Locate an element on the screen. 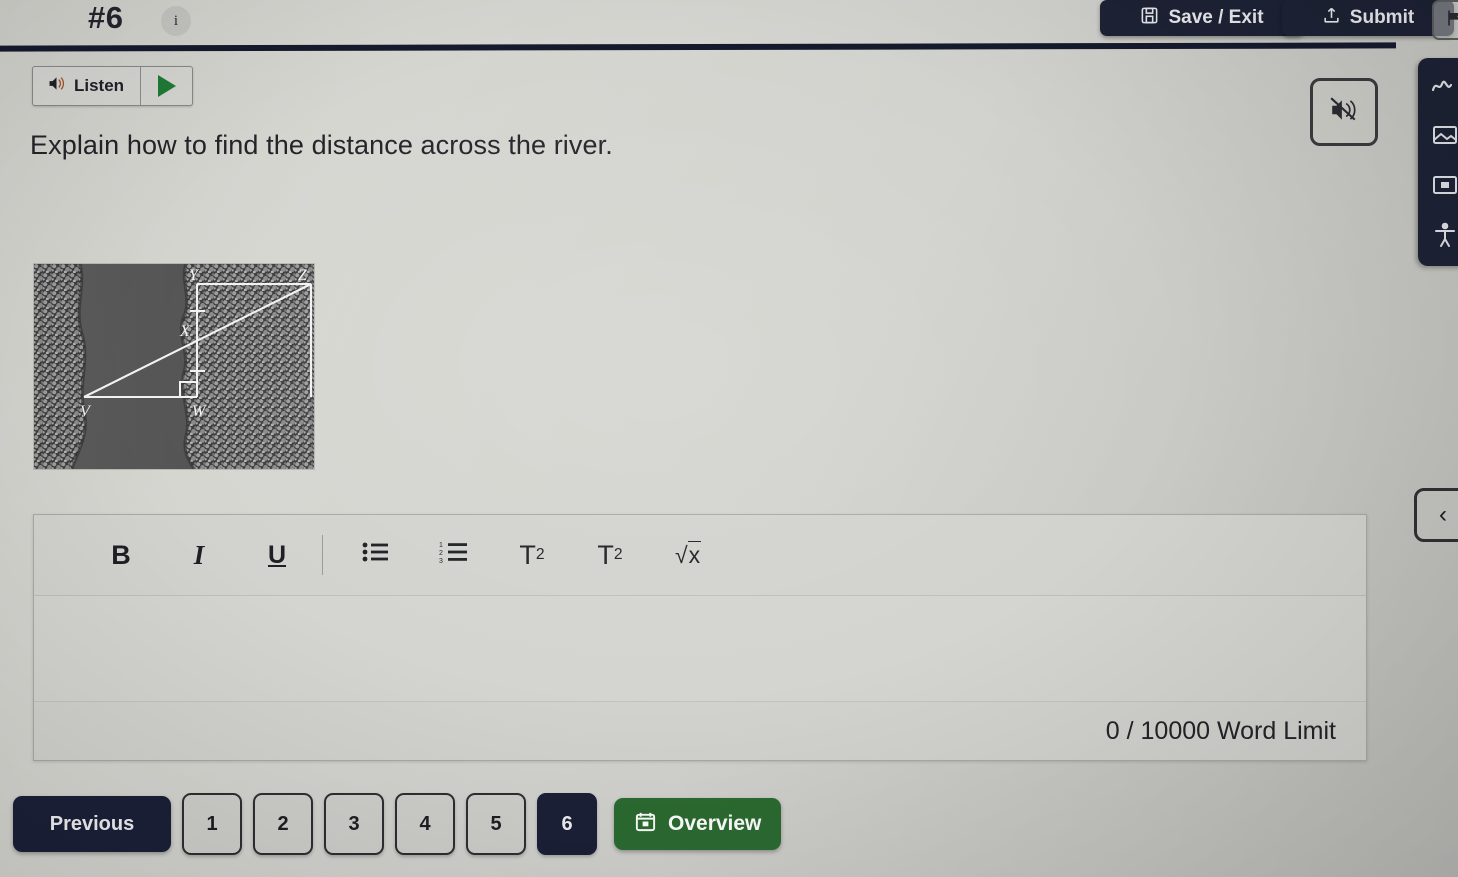  image-annotate-icon is located at coordinates (1443, 135).